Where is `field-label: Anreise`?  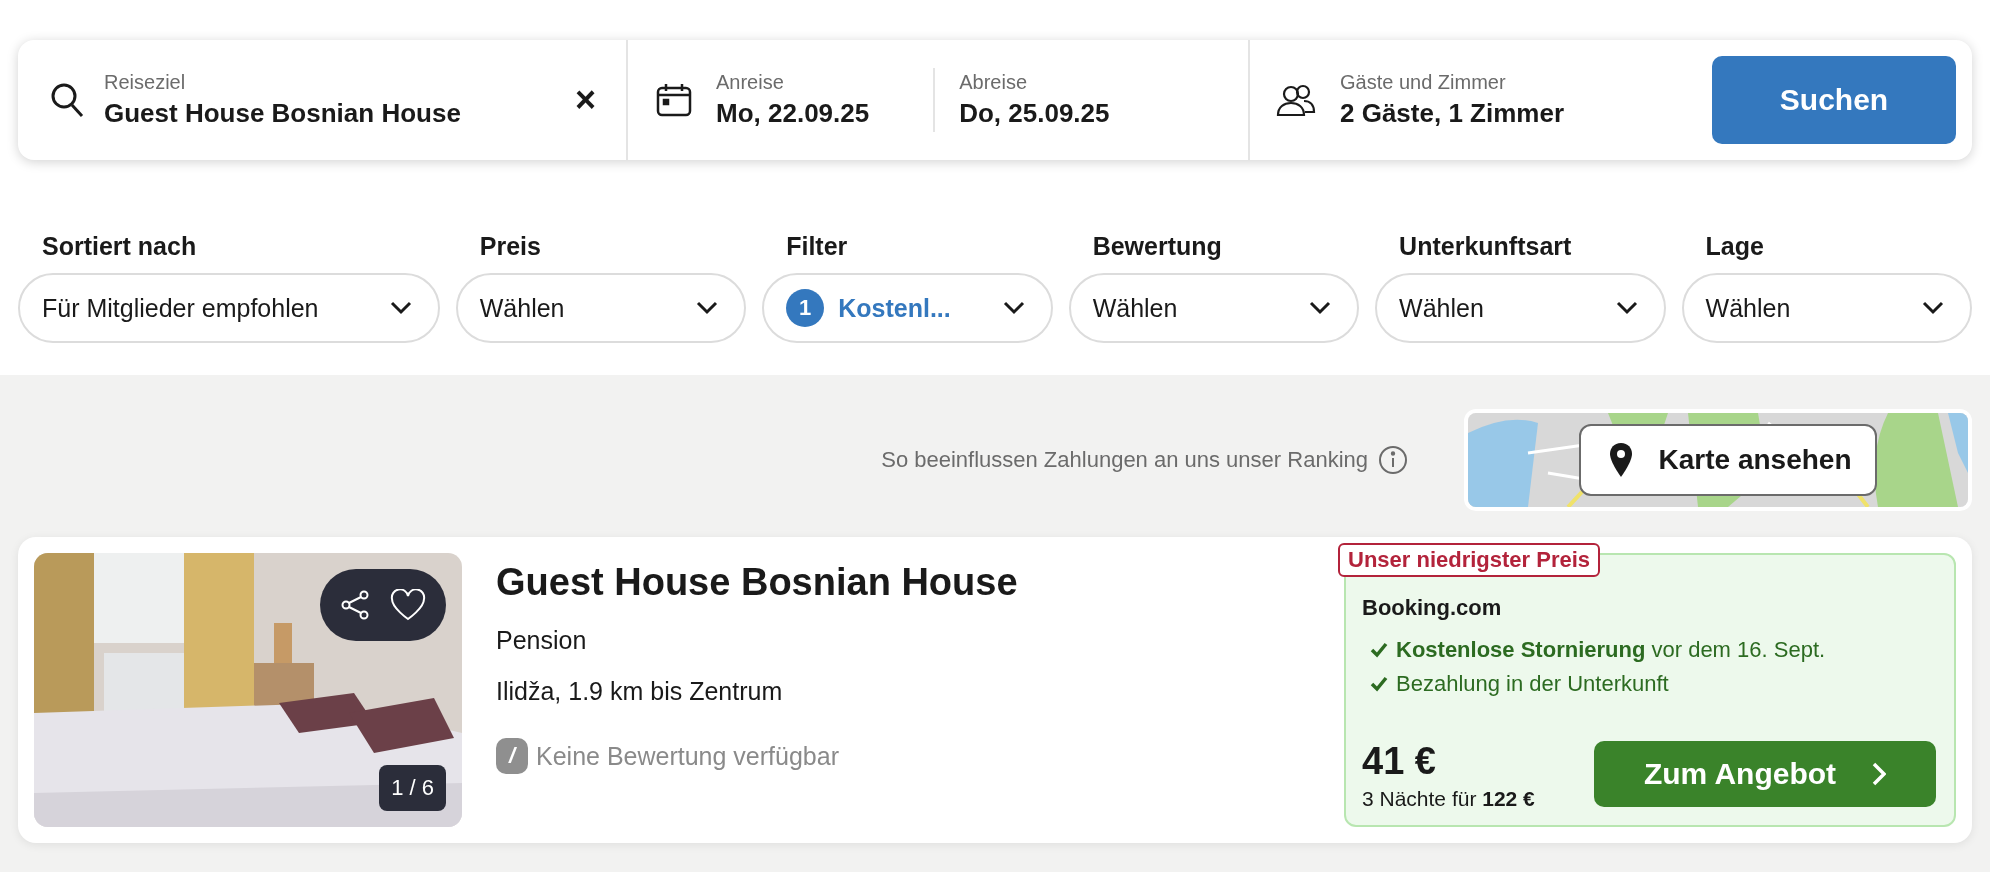 field-label: Anreise is located at coordinates (750, 82).